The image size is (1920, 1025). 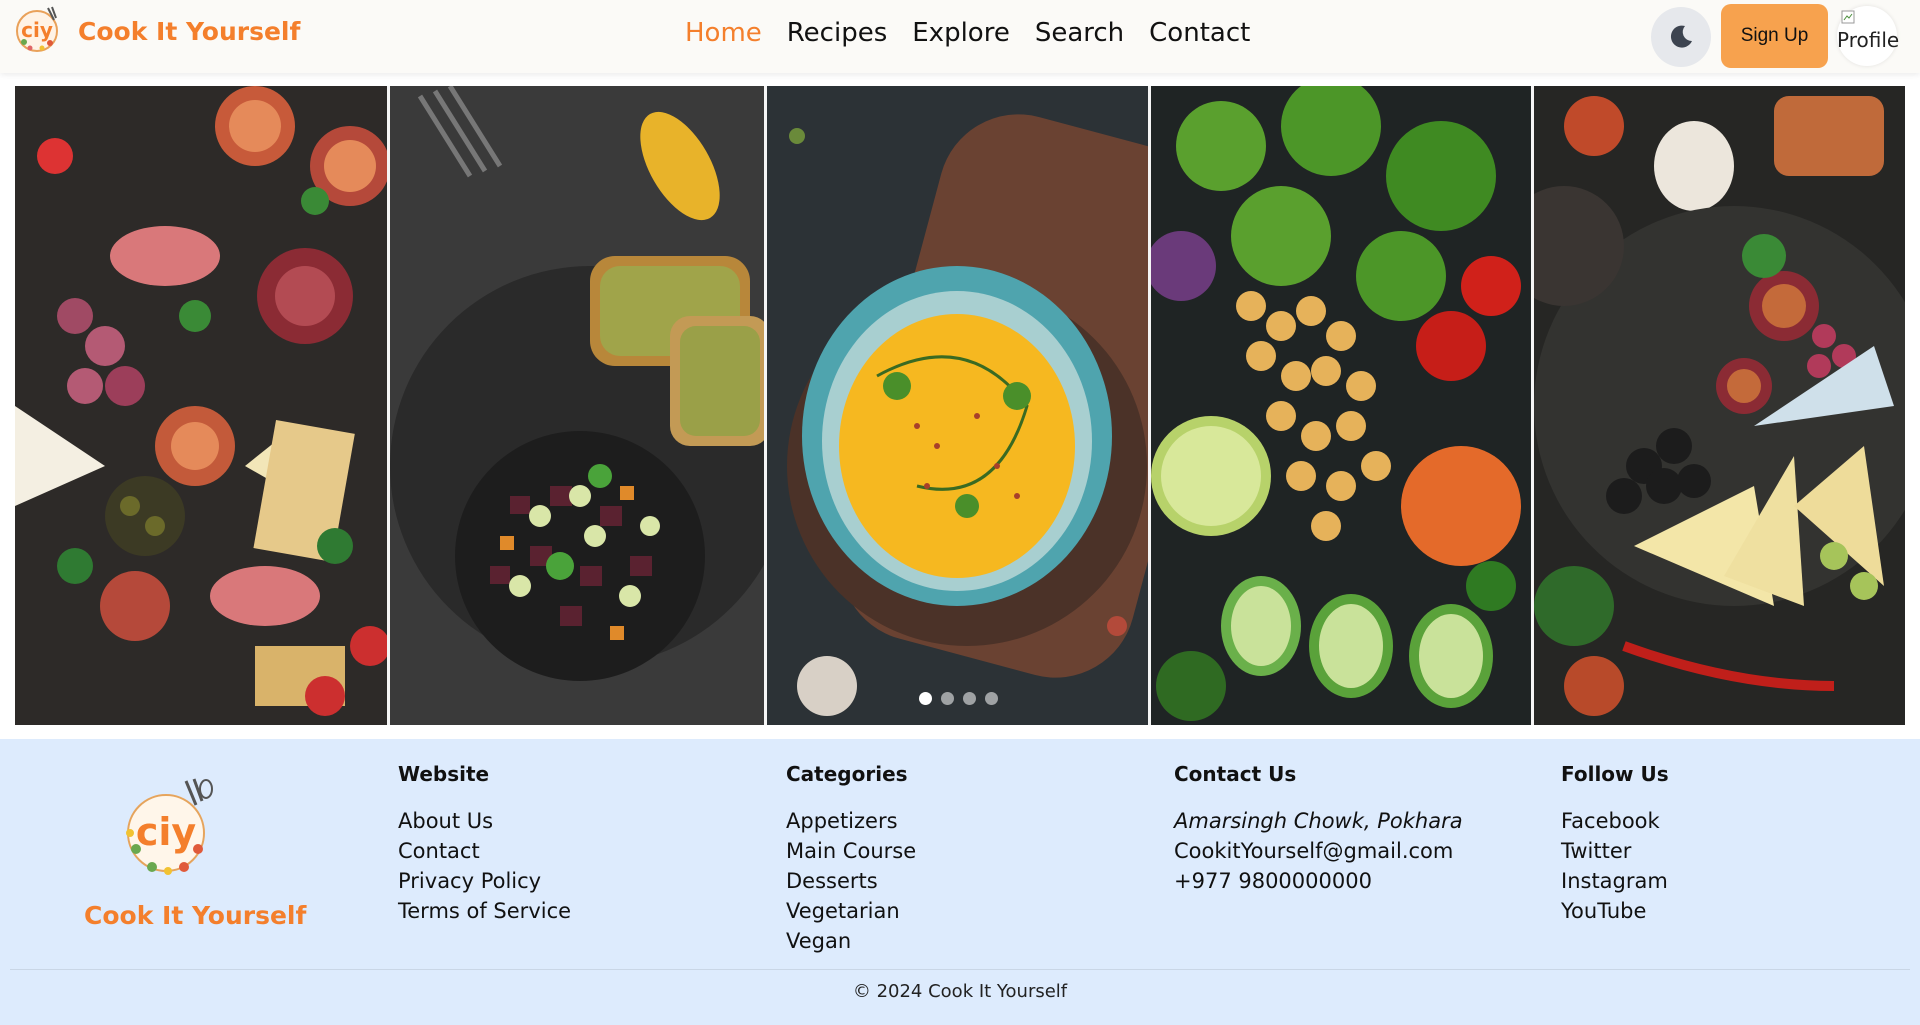 I want to click on logo-icon: ciy, so click(x=37, y=29).